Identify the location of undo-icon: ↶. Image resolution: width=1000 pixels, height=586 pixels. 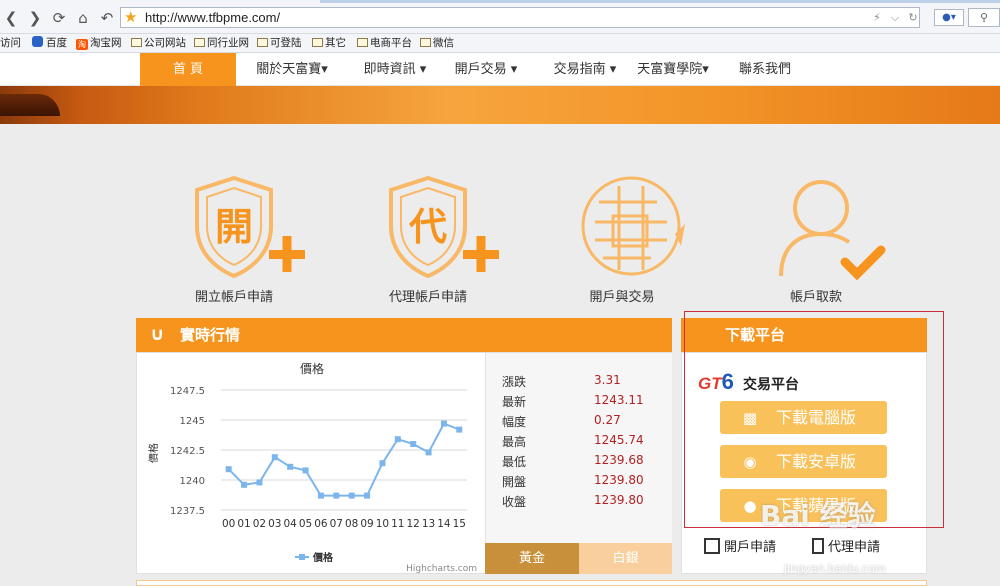
(107, 18).